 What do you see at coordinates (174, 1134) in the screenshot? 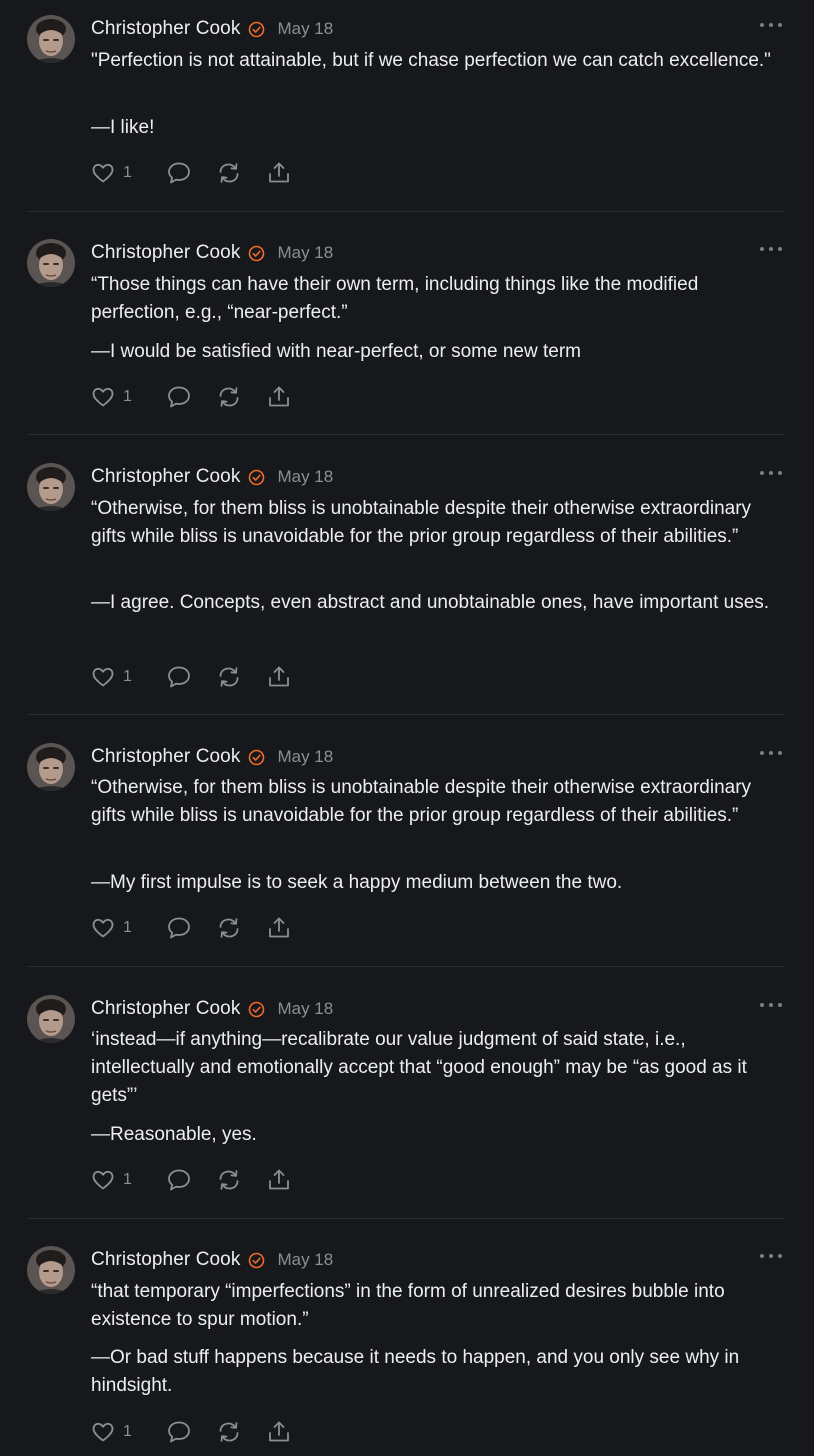
I see `note-text: —Reasonable, yes.` at bounding box center [174, 1134].